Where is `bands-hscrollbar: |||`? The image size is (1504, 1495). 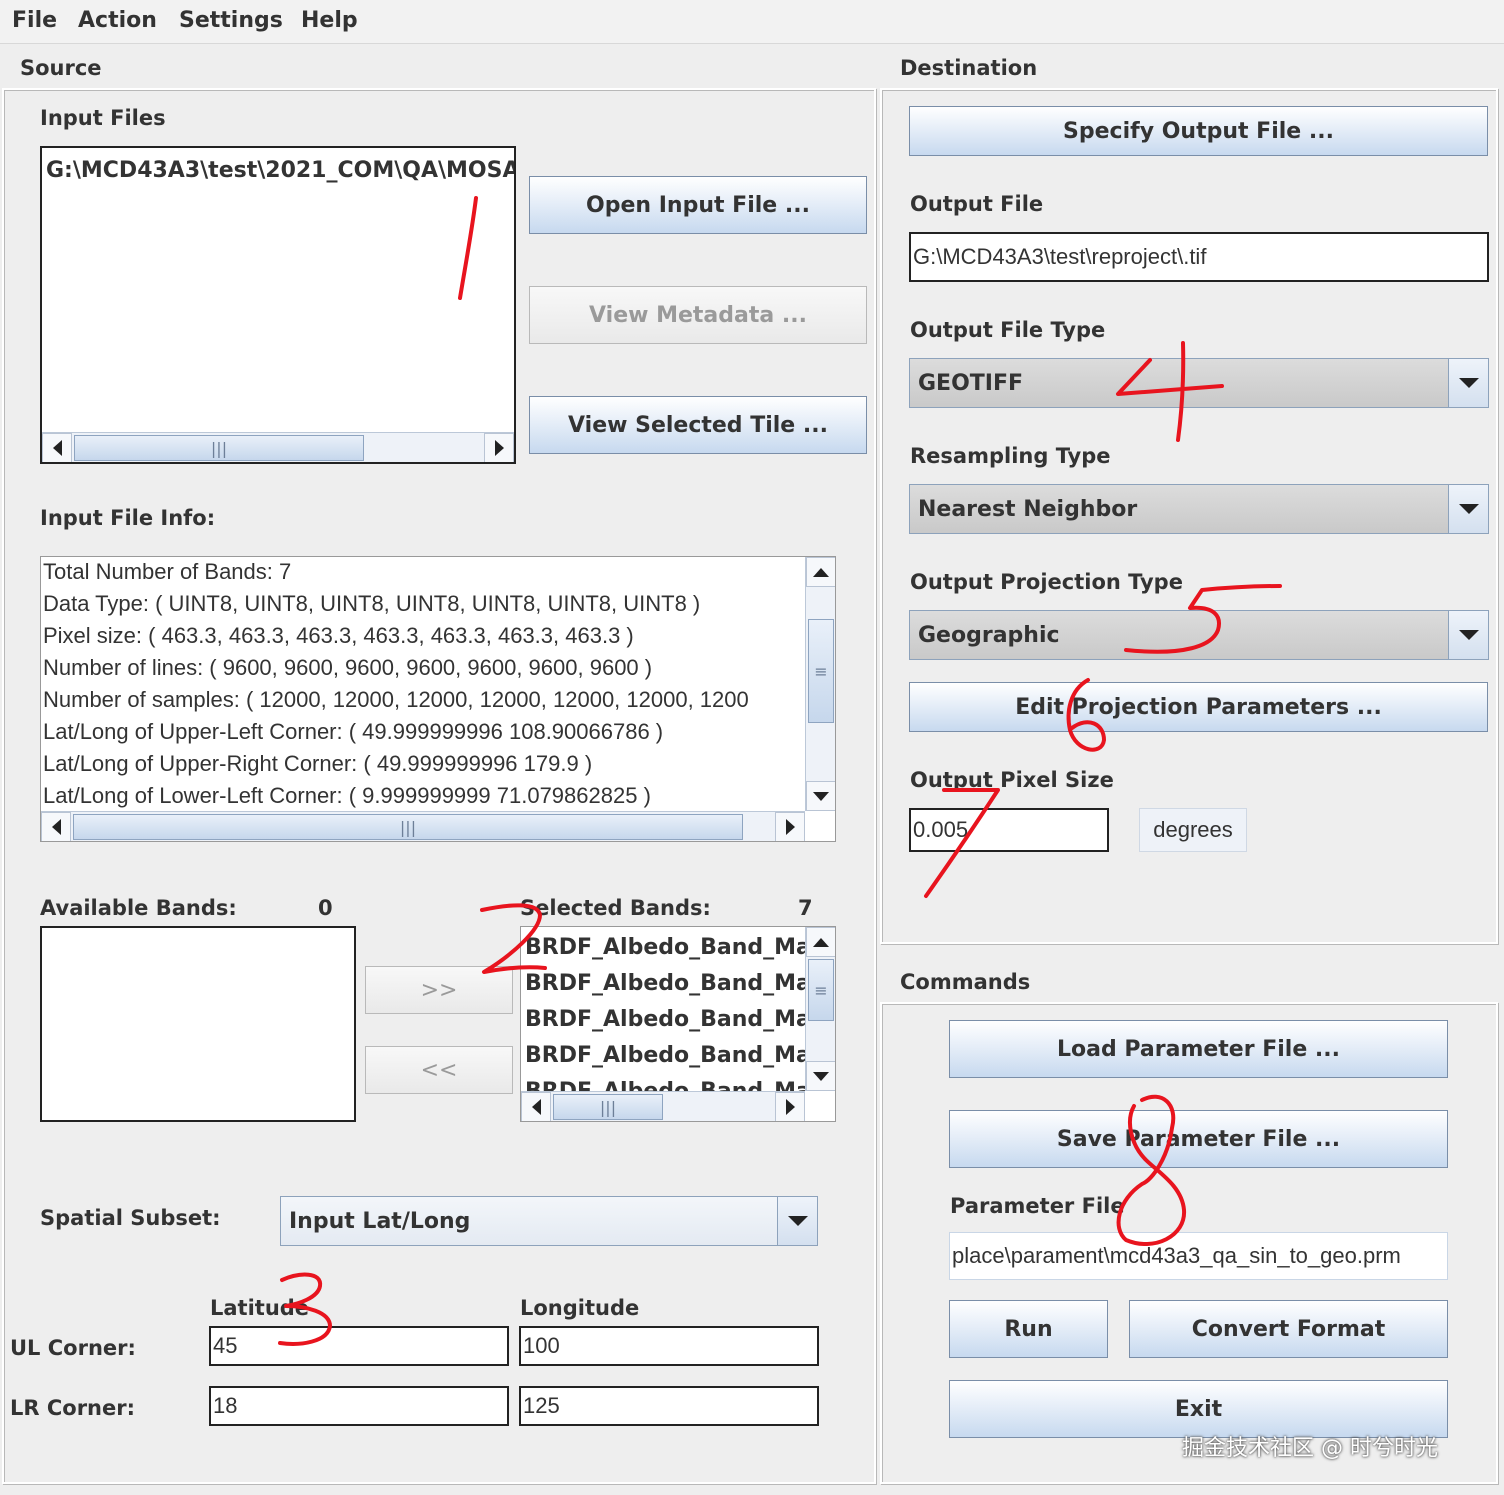 bands-hscrollbar: ||| is located at coordinates (663, 1106).